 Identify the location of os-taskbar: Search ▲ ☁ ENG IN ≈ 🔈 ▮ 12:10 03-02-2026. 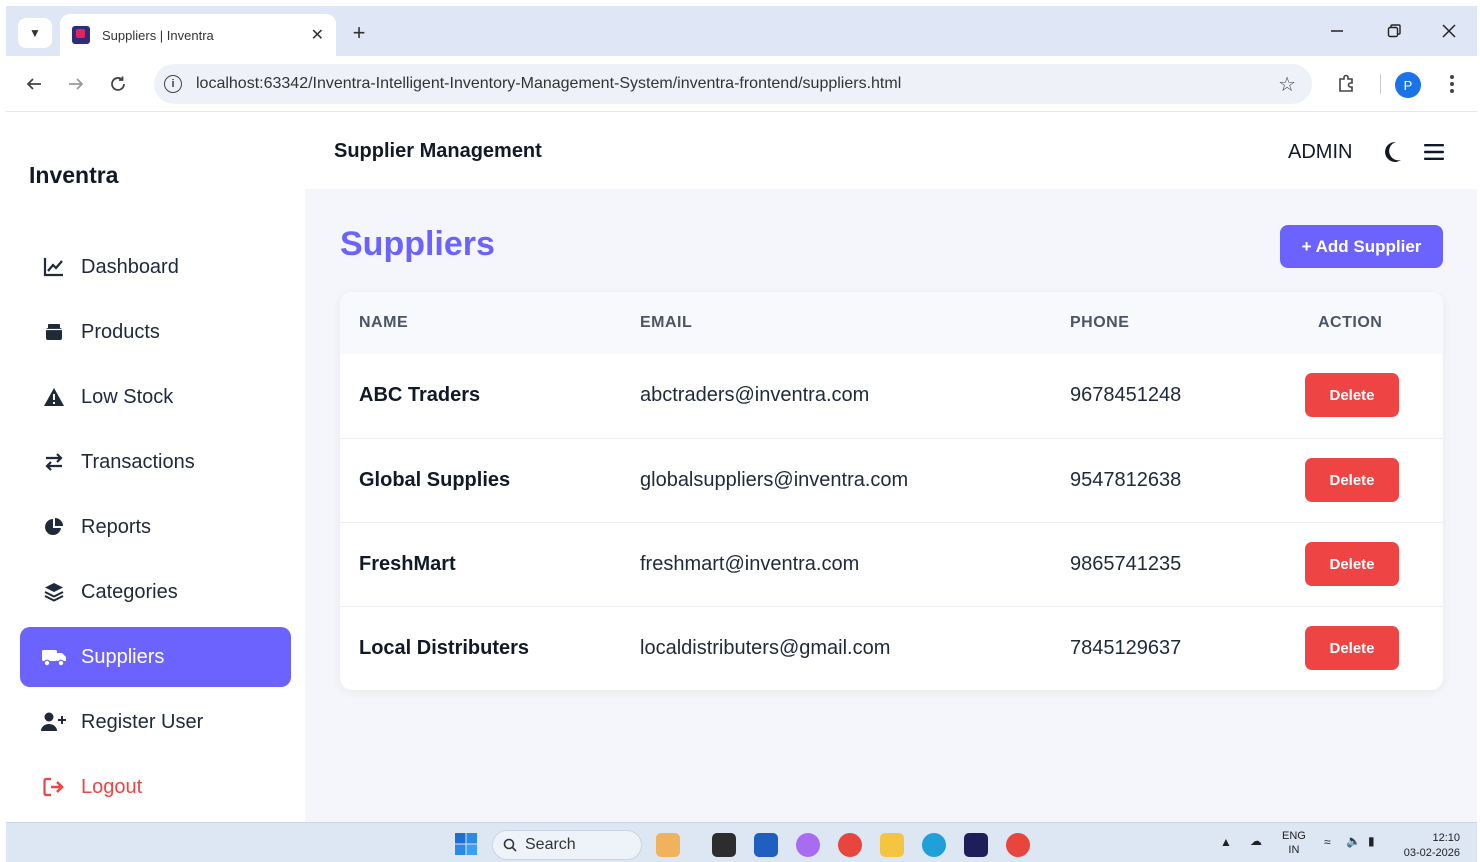
(741, 842).